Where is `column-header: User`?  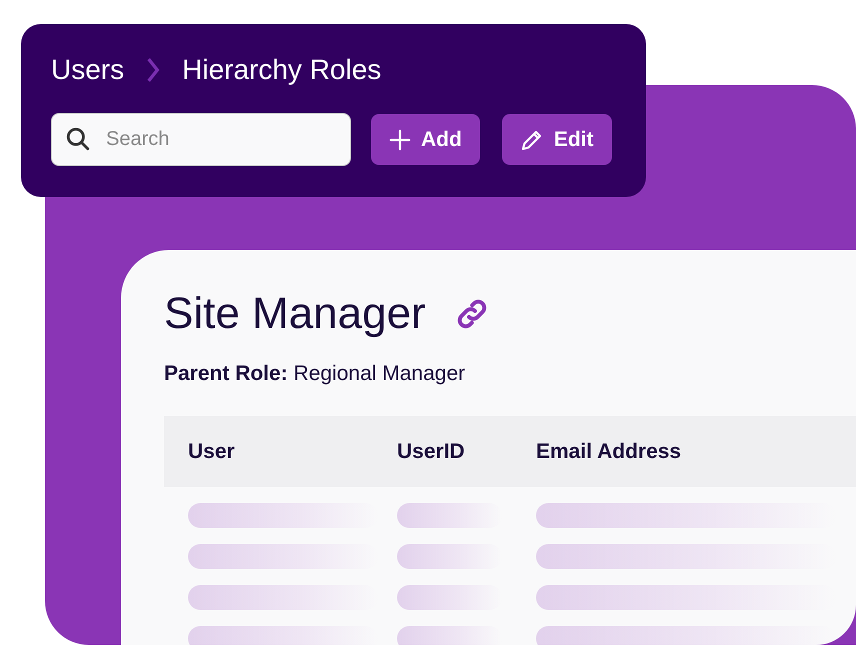
column-header: User is located at coordinates (211, 452).